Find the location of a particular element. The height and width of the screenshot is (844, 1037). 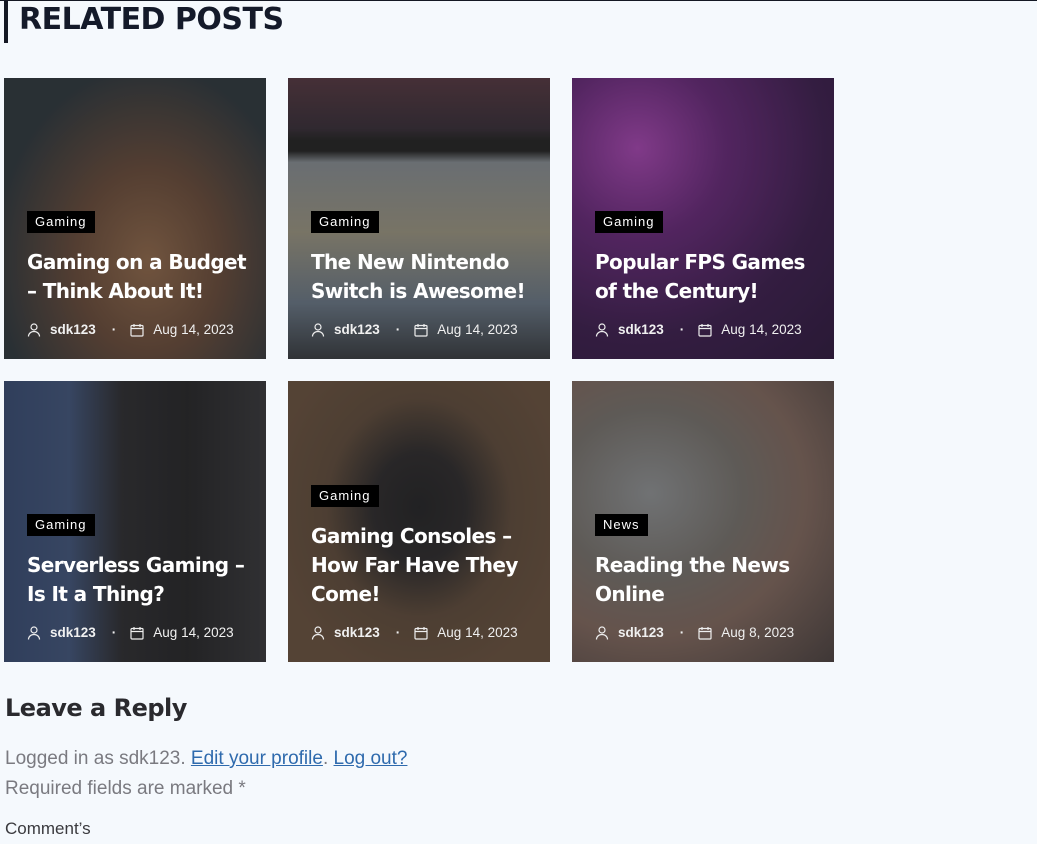

comment-label: Comment’s is located at coordinates (48, 828).